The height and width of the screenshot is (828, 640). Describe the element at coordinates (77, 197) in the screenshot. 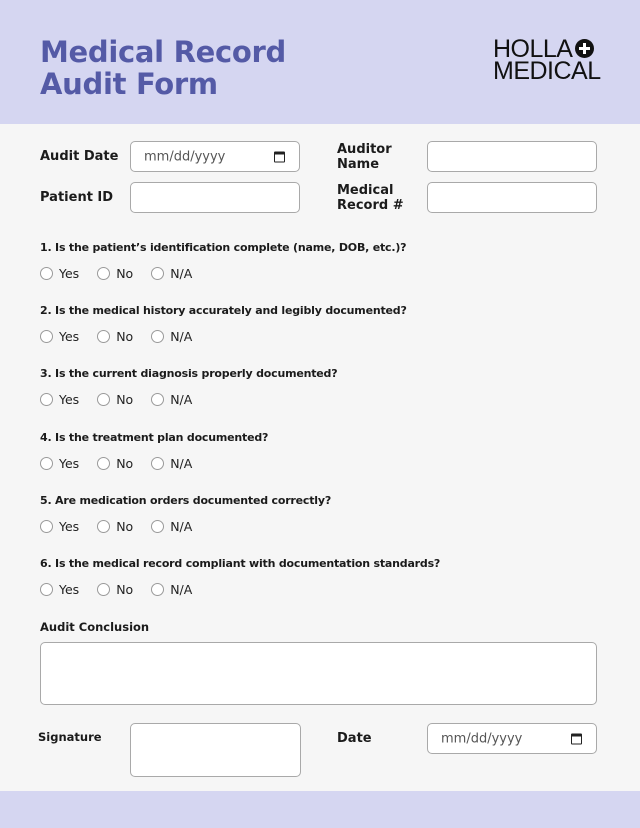

I see `patient-id-label: Patient ID` at that location.